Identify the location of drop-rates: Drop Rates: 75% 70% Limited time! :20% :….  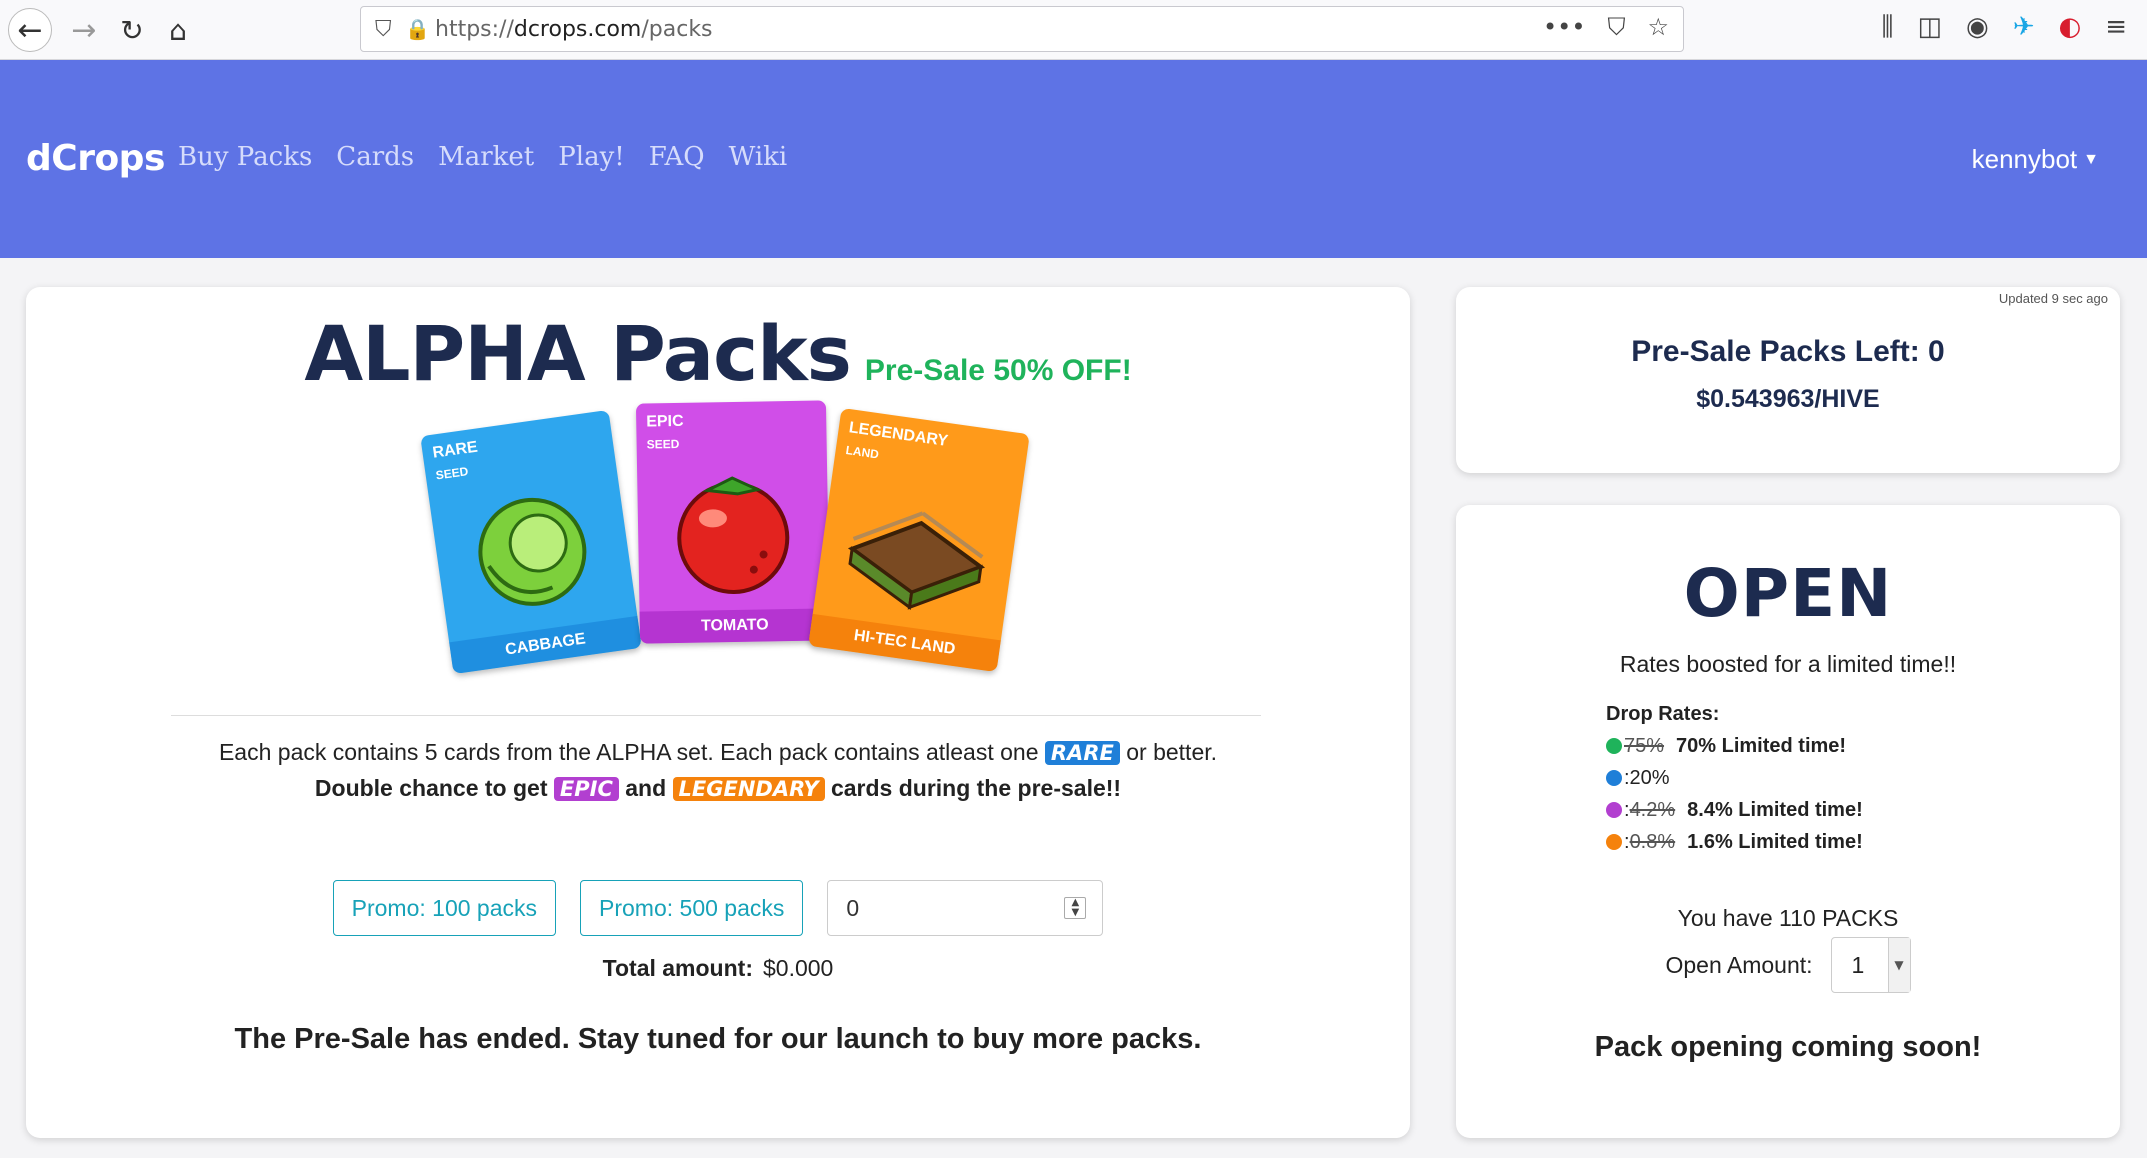
(1734, 780).